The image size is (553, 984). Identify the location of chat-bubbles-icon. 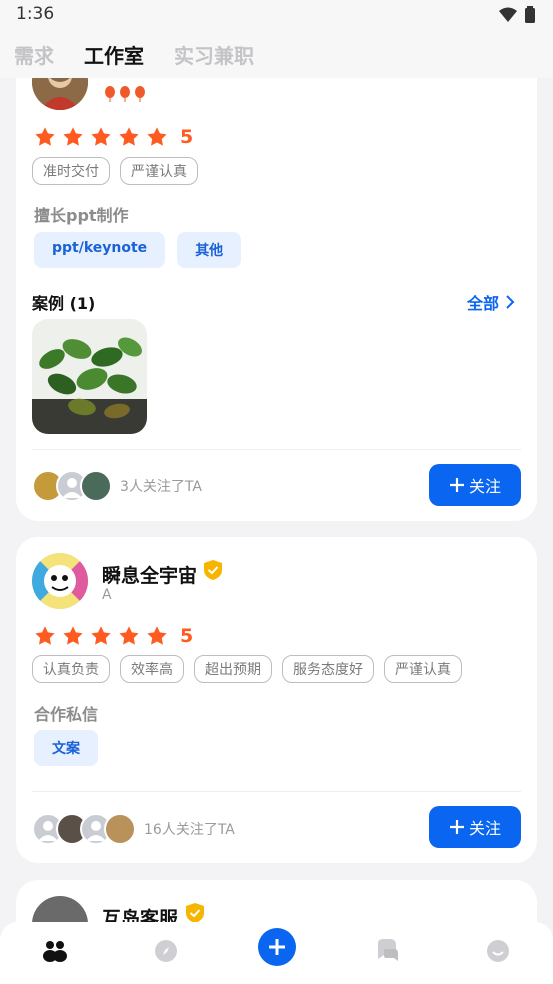
(388, 950).